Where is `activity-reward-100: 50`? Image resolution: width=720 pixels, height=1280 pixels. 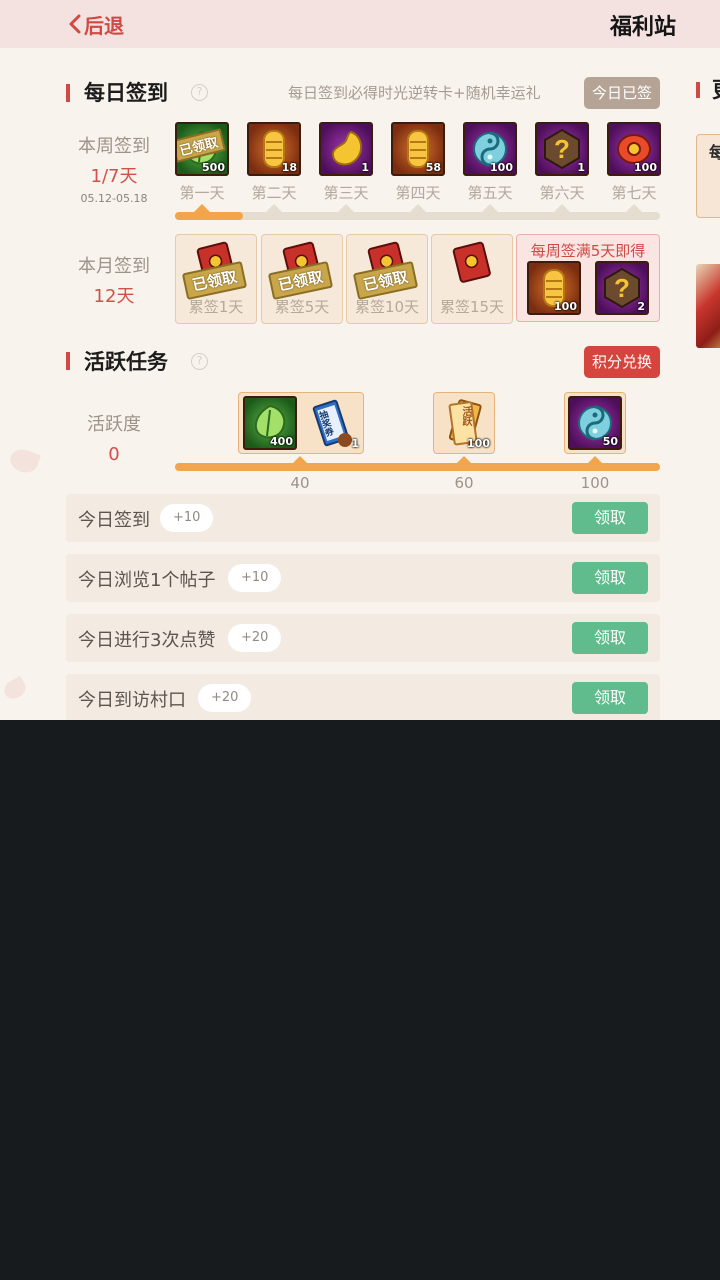 activity-reward-100: 50 is located at coordinates (595, 423).